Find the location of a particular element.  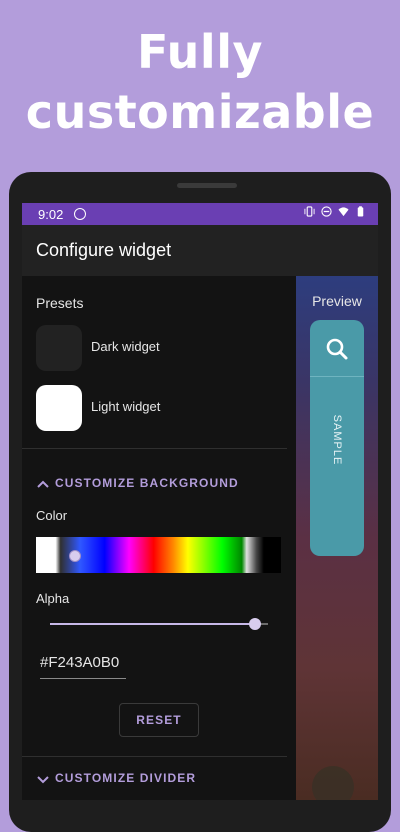

promo-headline-line1: Fully is located at coordinates (200, 52).